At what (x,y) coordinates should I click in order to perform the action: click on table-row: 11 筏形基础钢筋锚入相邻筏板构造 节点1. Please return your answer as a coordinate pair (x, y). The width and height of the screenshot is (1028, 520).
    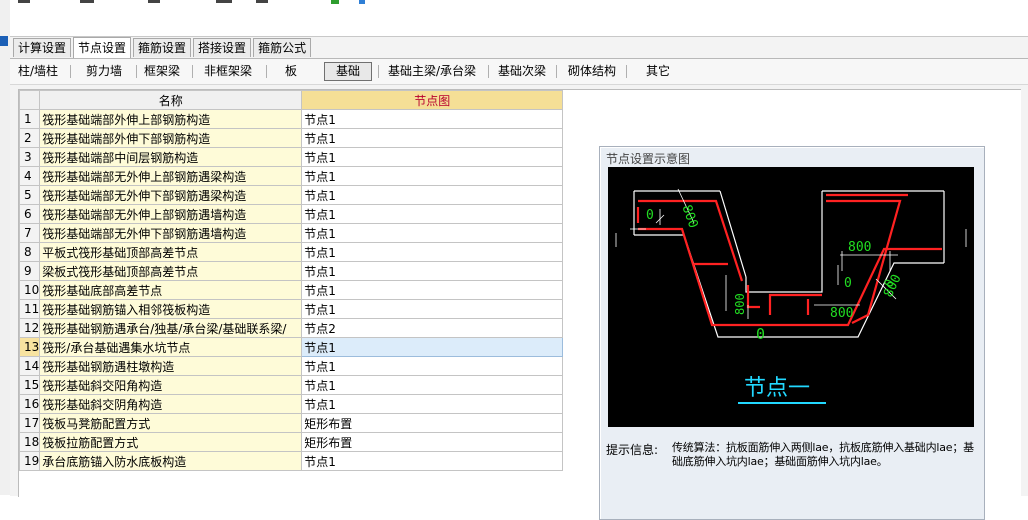
    Looking at the image, I should click on (291, 309).